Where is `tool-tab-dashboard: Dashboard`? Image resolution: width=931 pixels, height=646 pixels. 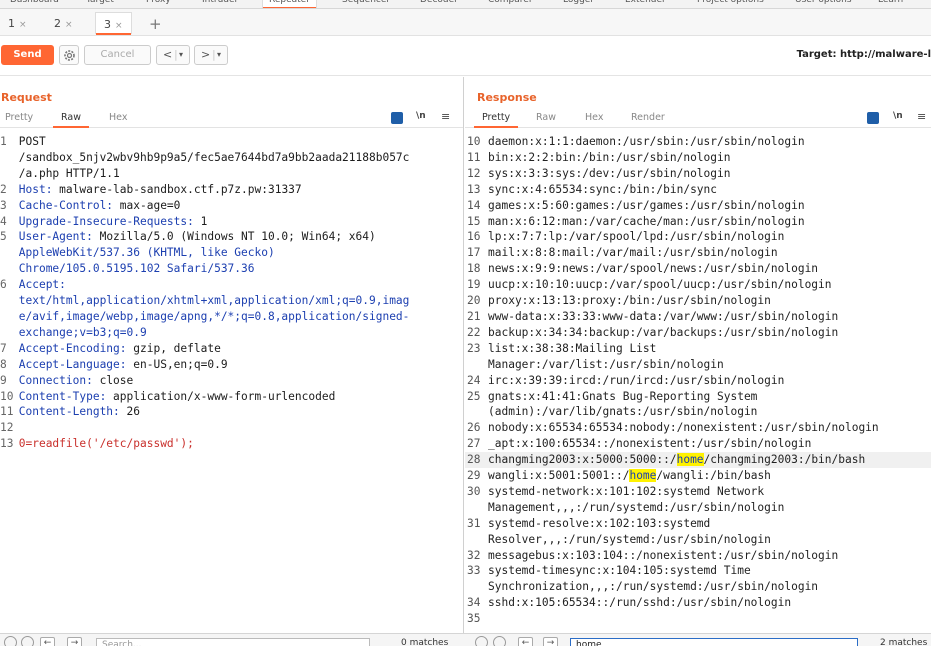
tool-tab-dashboard: Dashboard is located at coordinates (34, 4).